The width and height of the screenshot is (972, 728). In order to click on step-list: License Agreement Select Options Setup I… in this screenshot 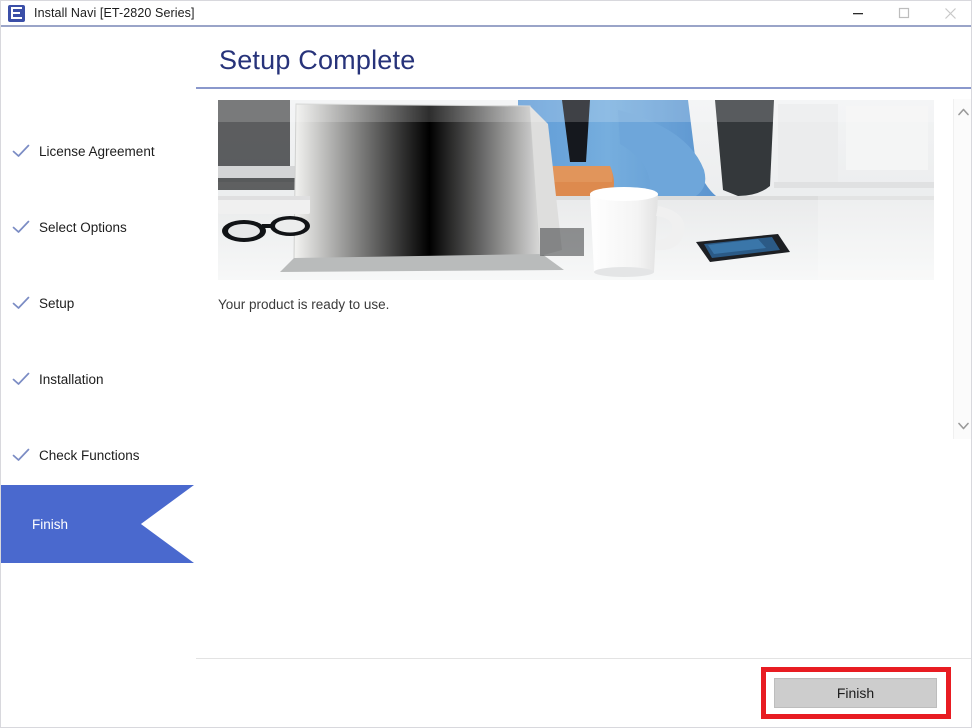, I will do `click(98, 303)`.